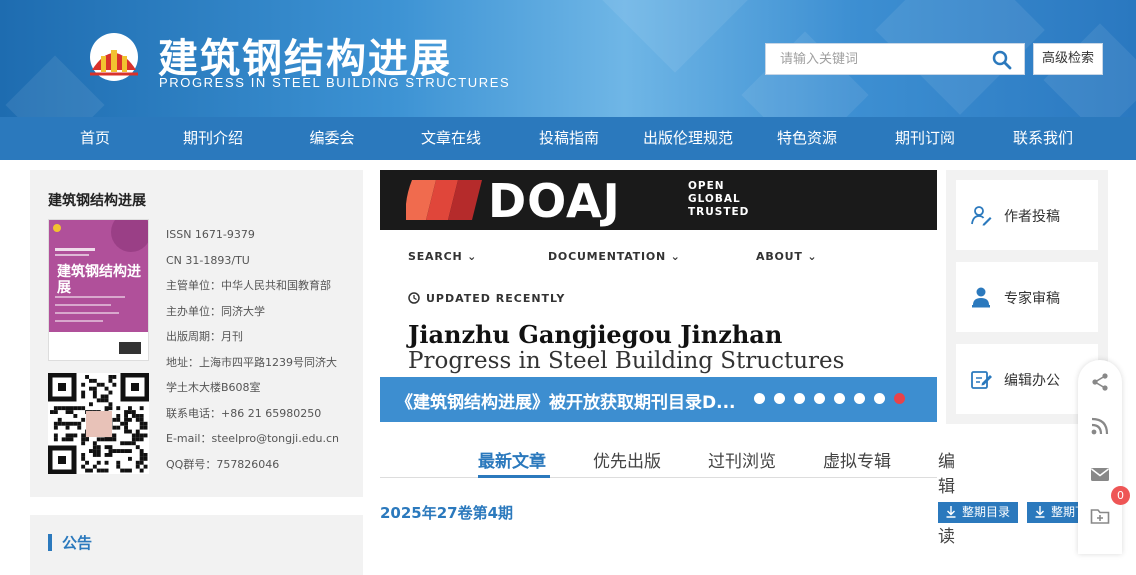  I want to click on site-title-en: PROGRESS IN STEEL BUILDING STRUCTURES, so click(335, 82).